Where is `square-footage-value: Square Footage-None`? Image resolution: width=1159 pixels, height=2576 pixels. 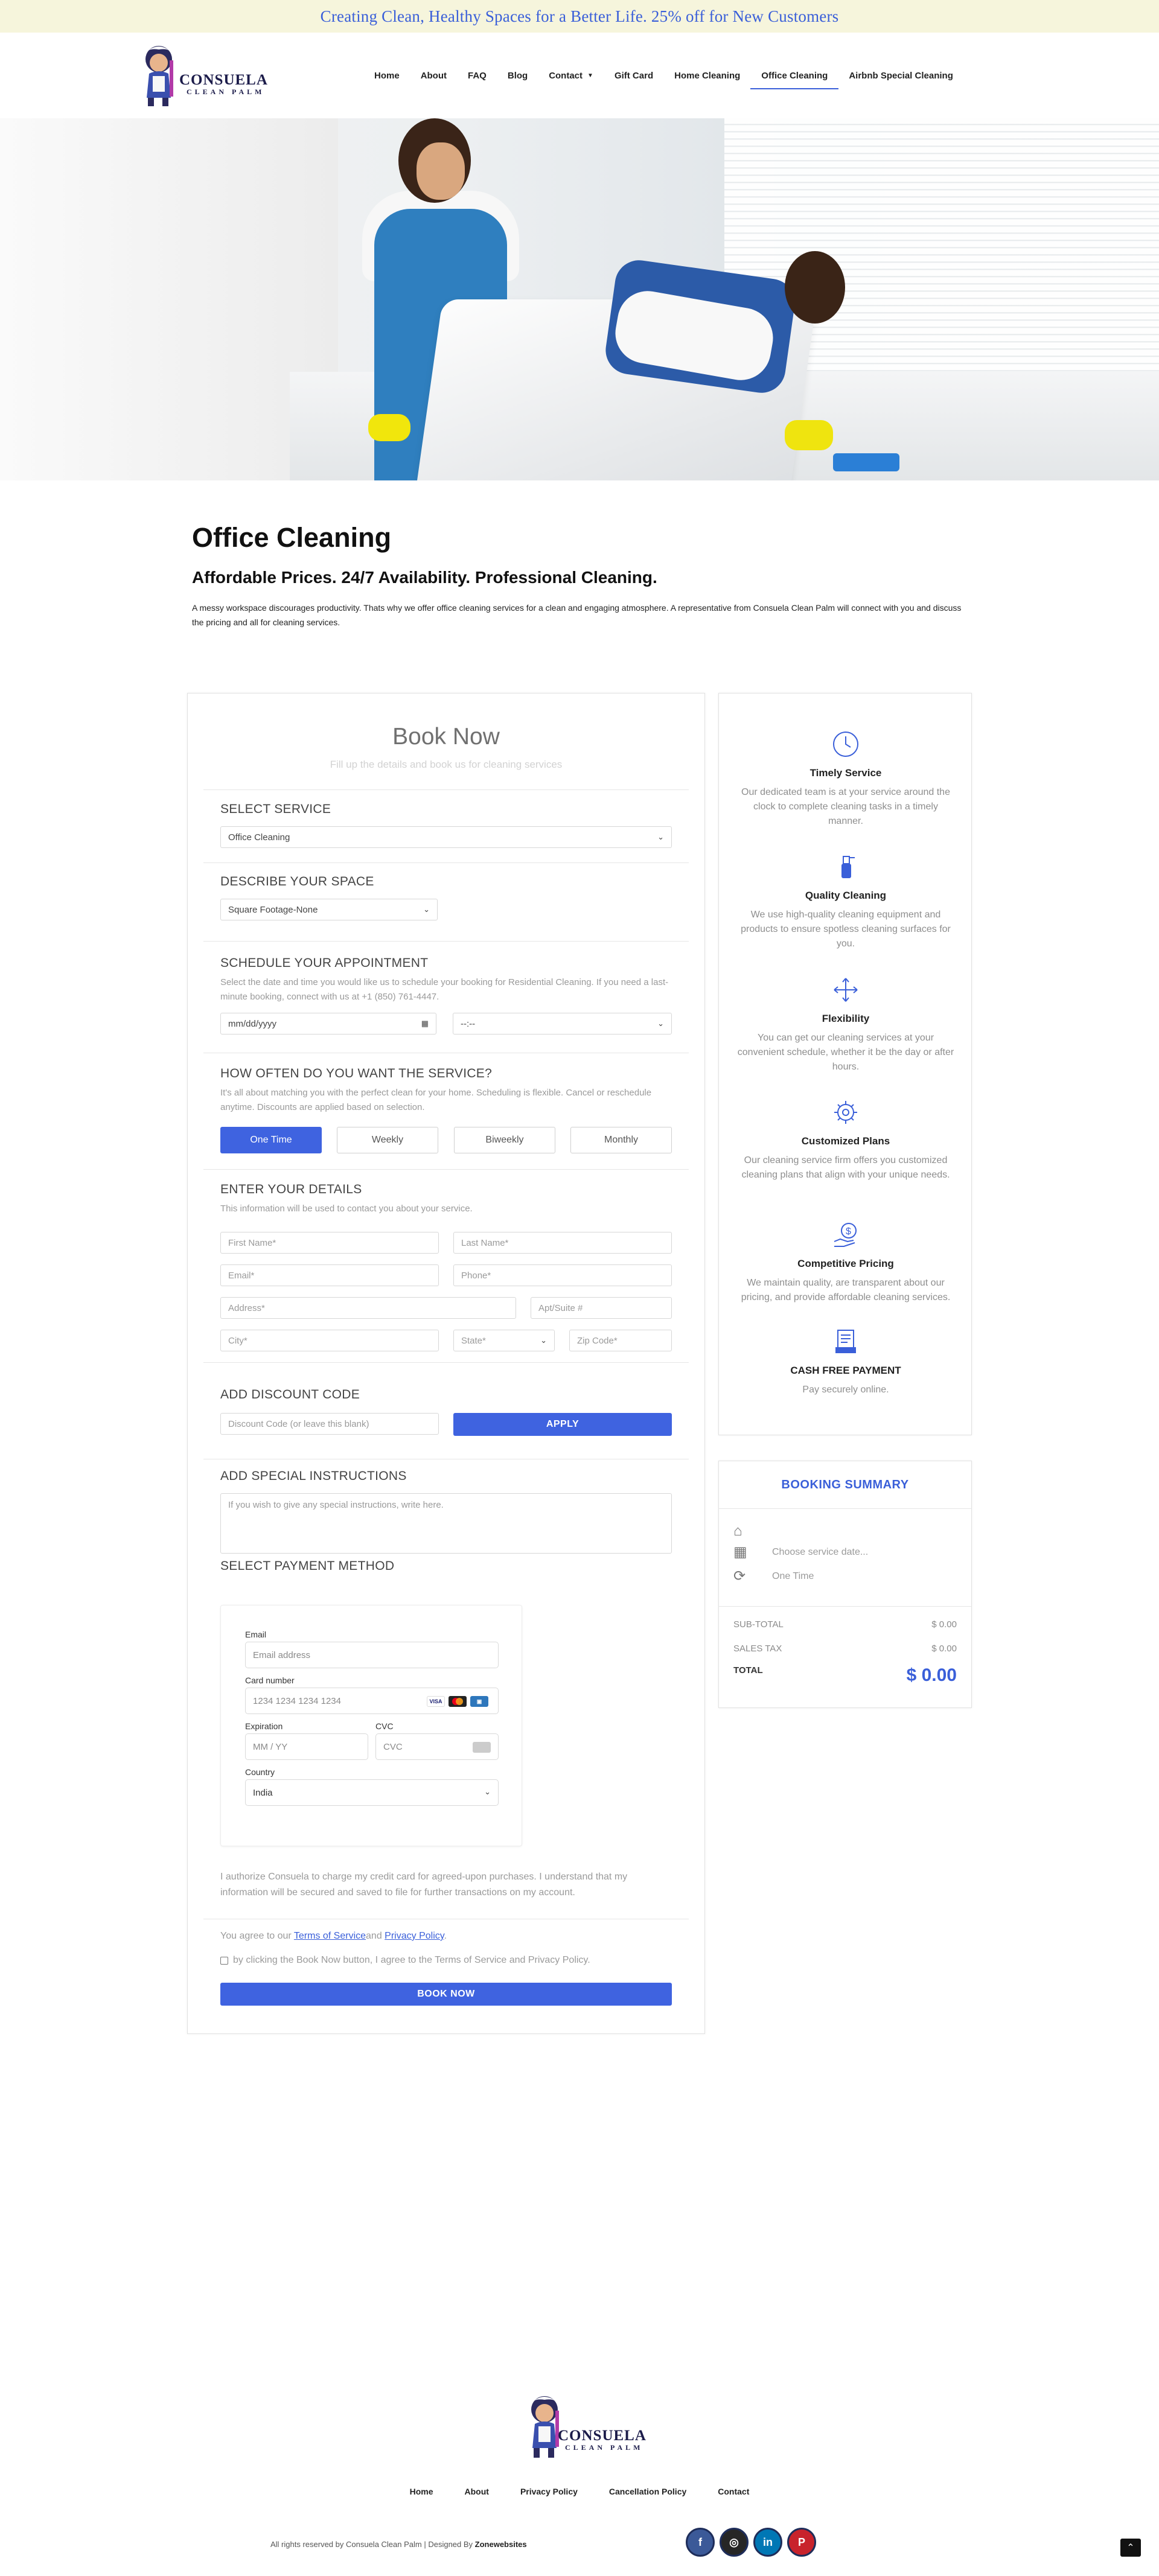 square-footage-value: Square Footage-None is located at coordinates (273, 909).